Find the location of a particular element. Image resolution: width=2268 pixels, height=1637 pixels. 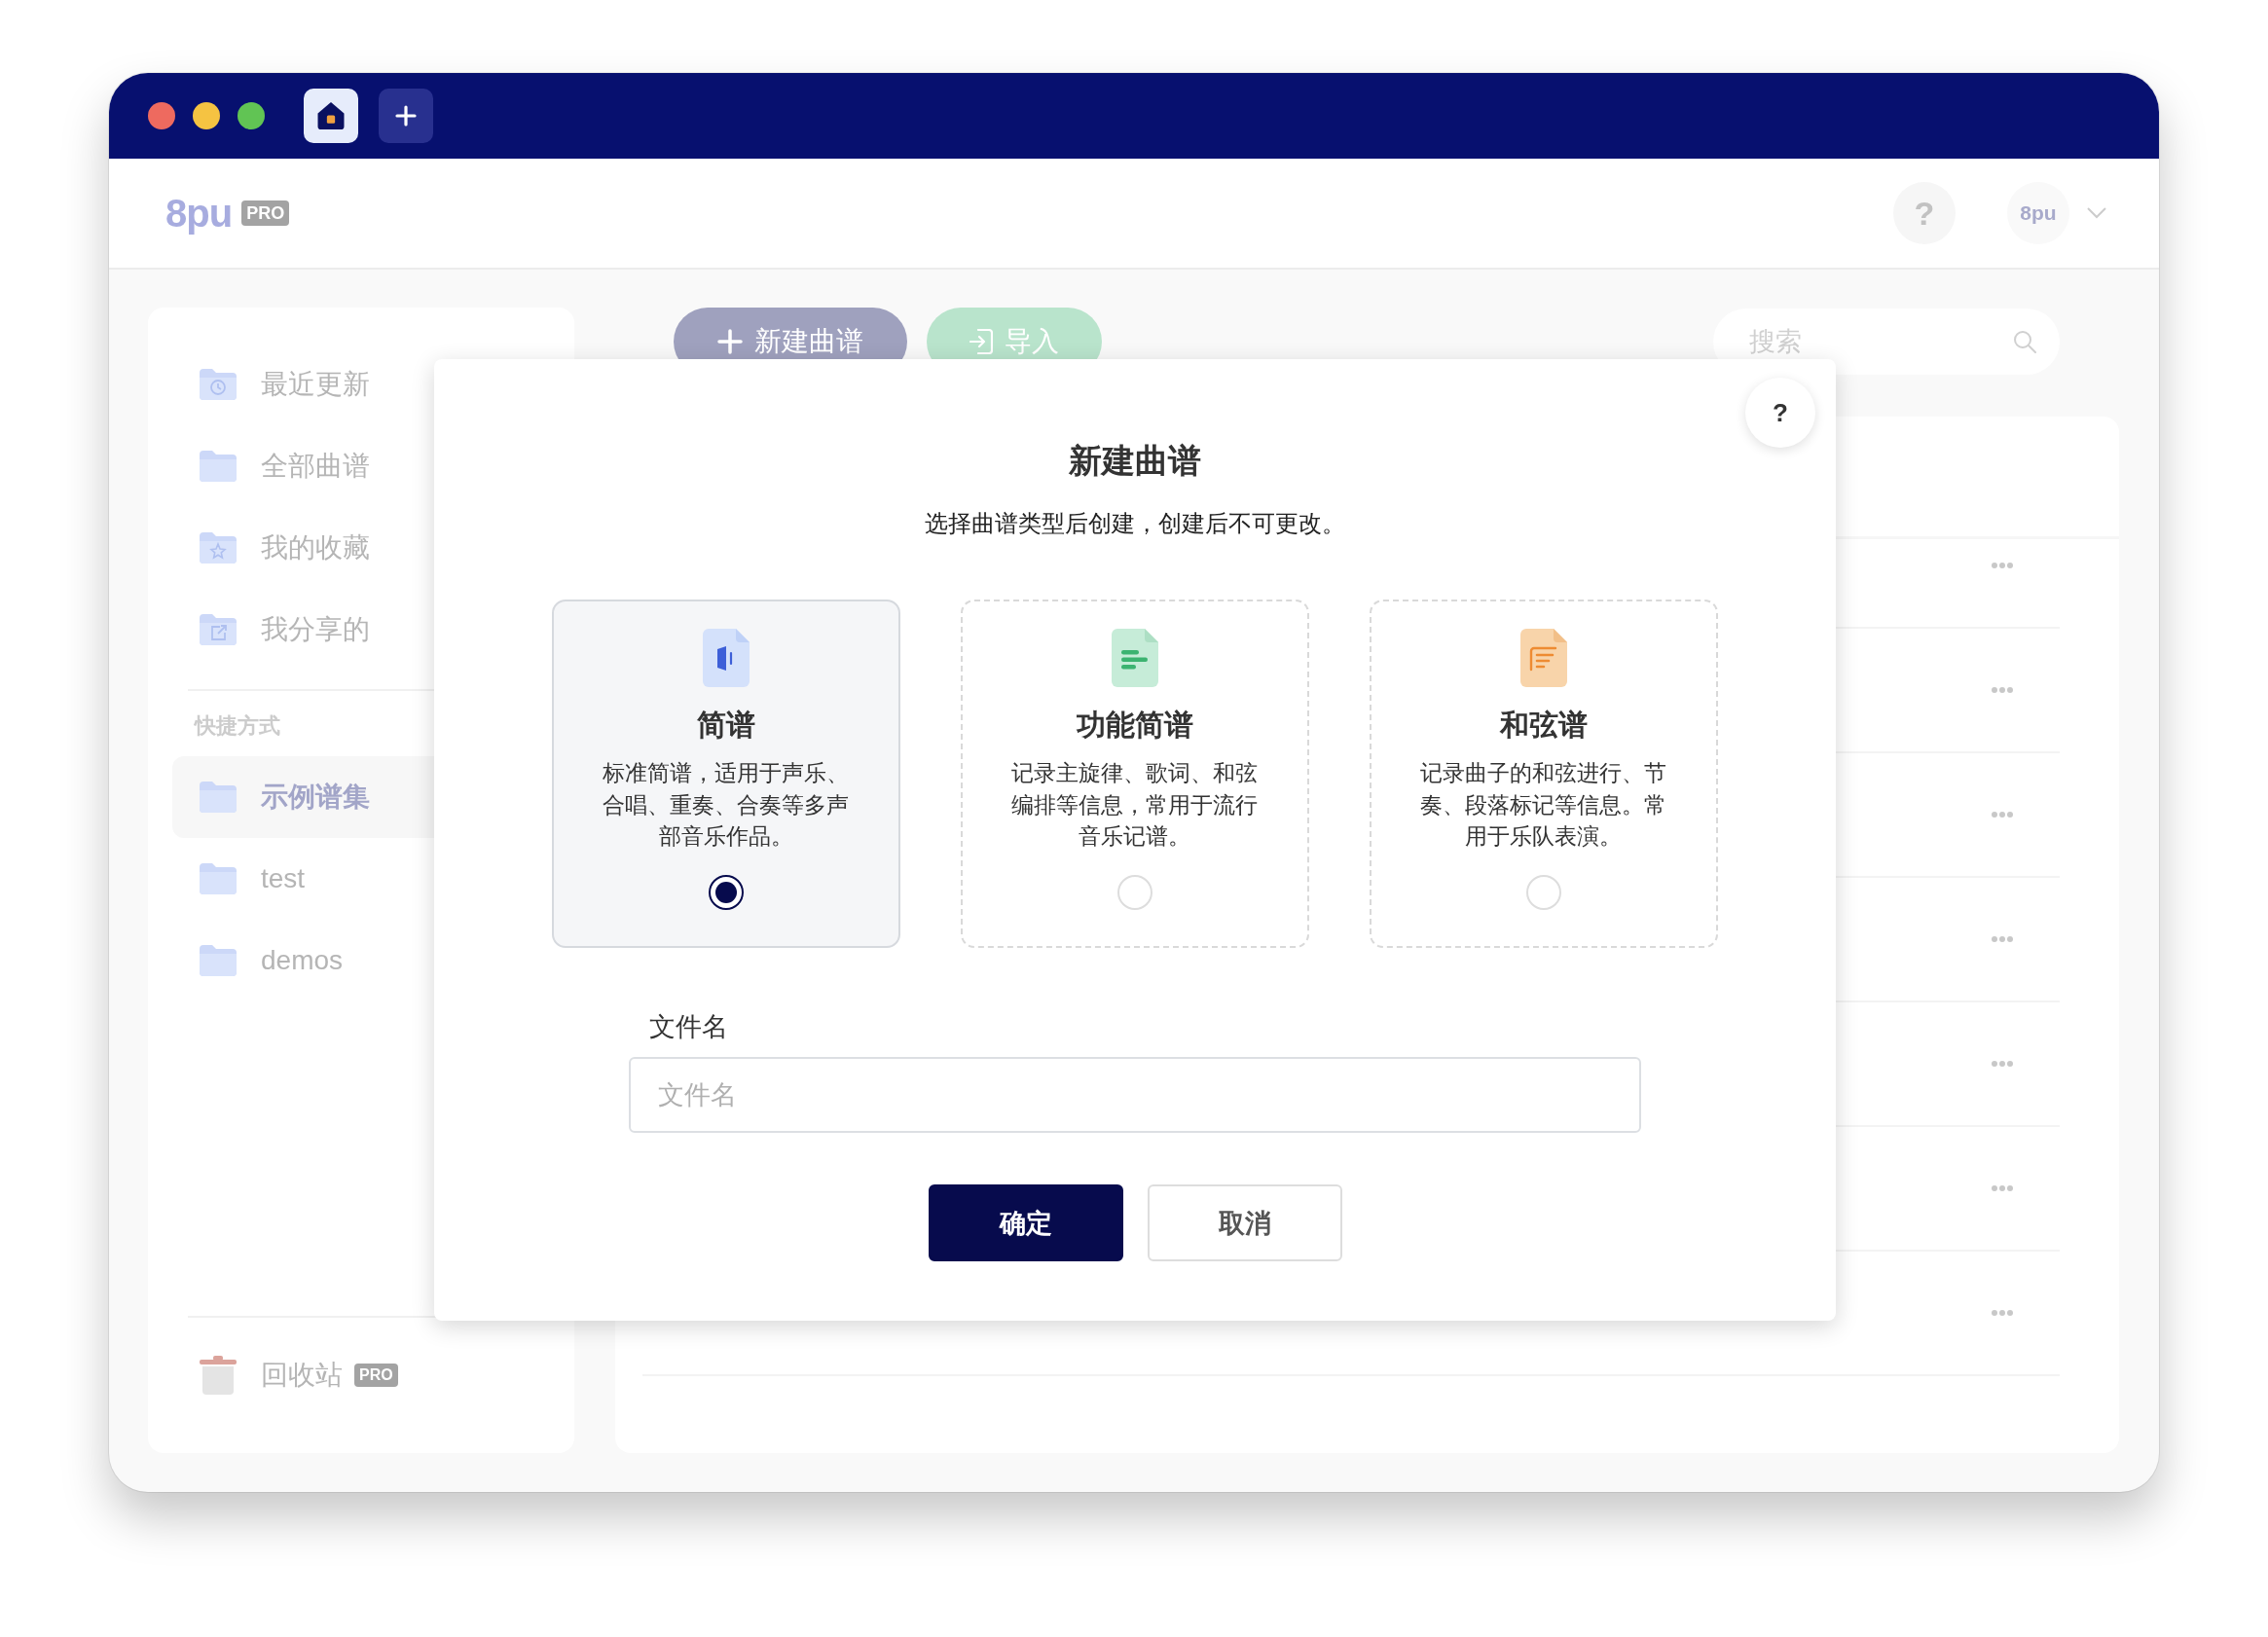

new-tab-button is located at coordinates (406, 116).